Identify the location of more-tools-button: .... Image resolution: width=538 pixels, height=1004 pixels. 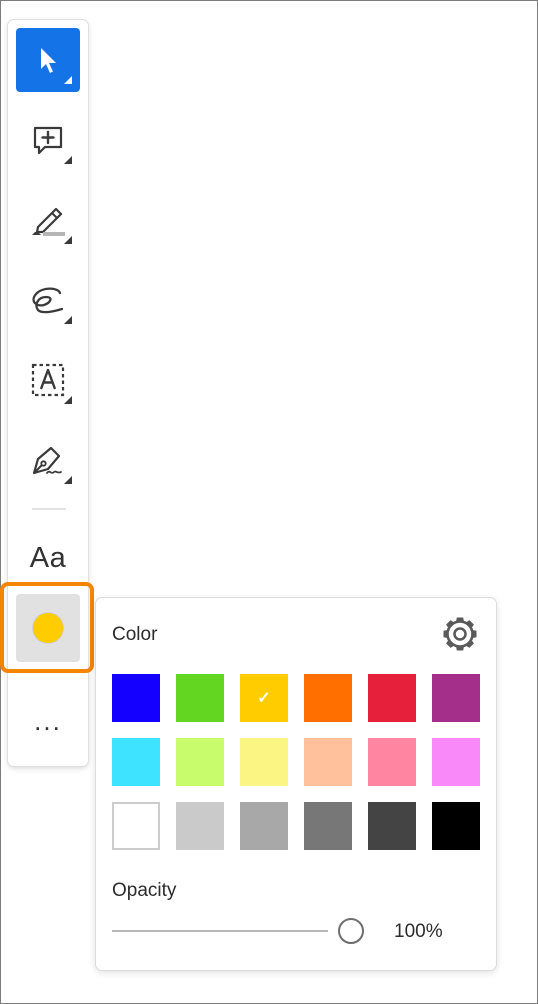
(48, 726).